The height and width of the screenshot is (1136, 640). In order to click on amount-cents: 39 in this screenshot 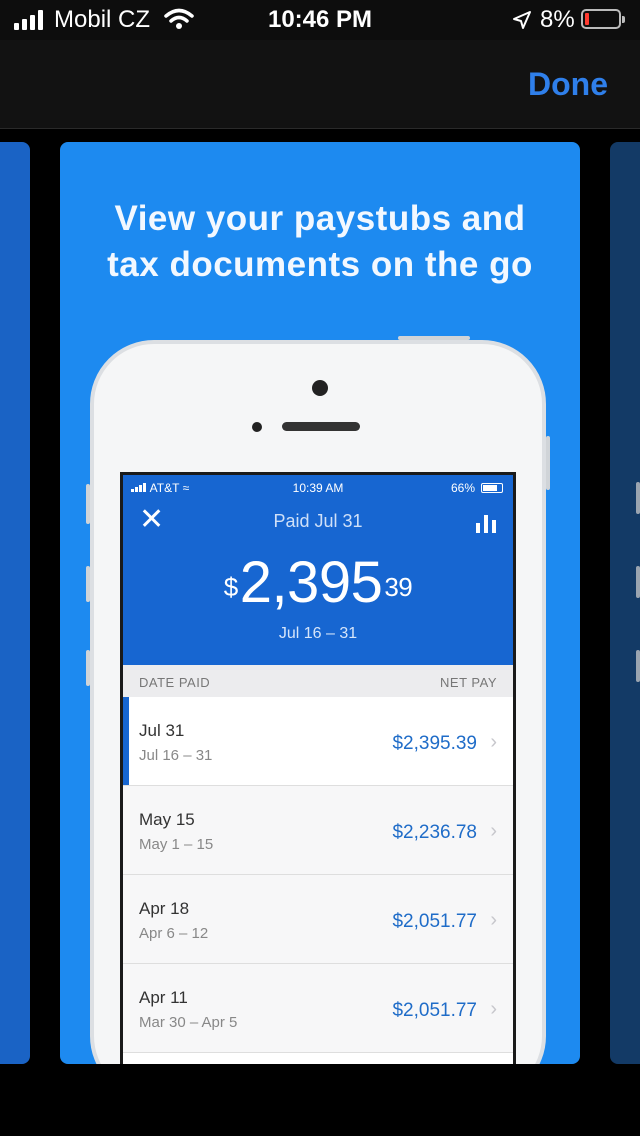, I will do `click(398, 587)`.